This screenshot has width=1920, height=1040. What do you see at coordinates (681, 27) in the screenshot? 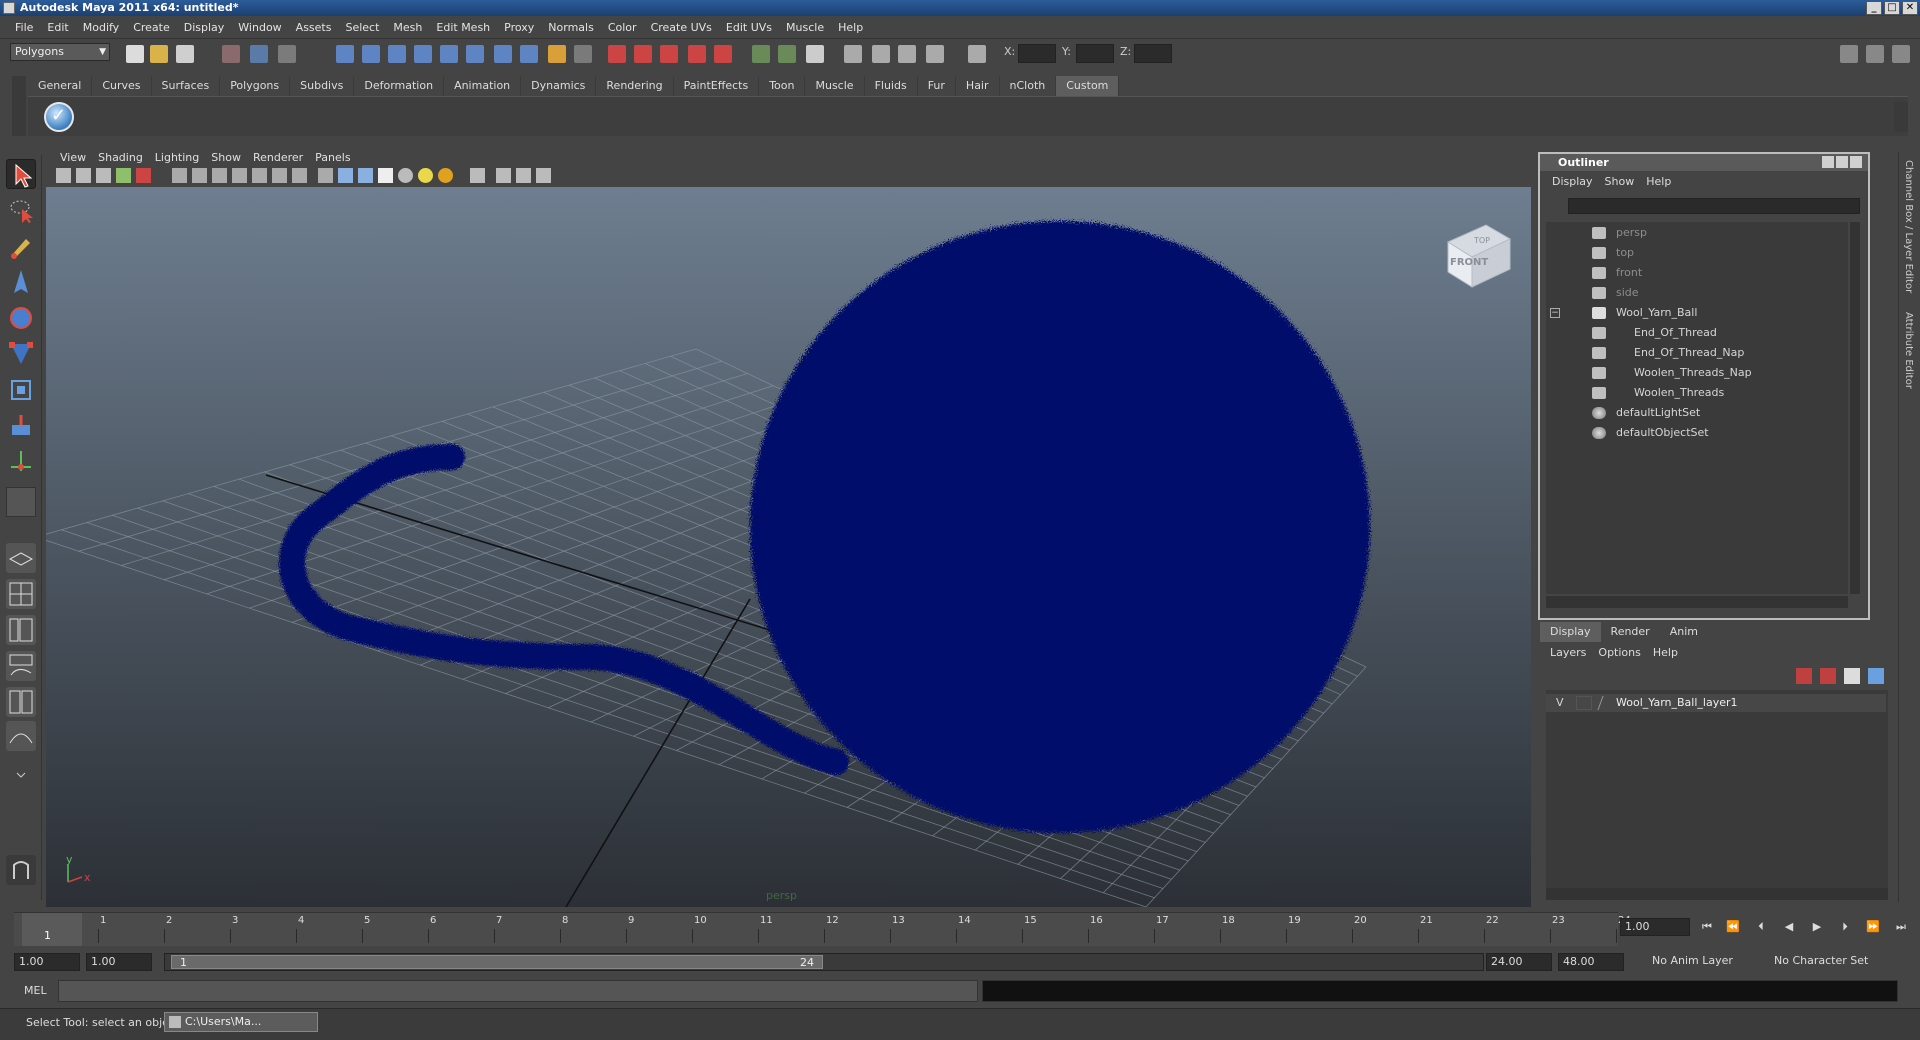
I see `menu-create-uvs: Create UVs` at bounding box center [681, 27].